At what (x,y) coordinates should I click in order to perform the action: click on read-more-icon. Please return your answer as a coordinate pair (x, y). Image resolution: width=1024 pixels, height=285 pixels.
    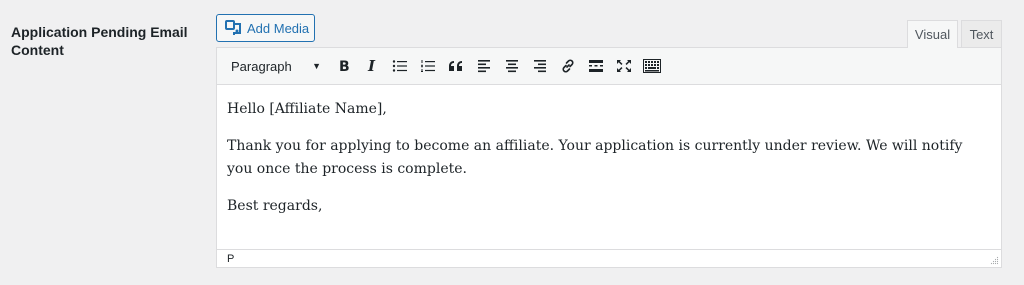
    Looking at the image, I should click on (596, 66).